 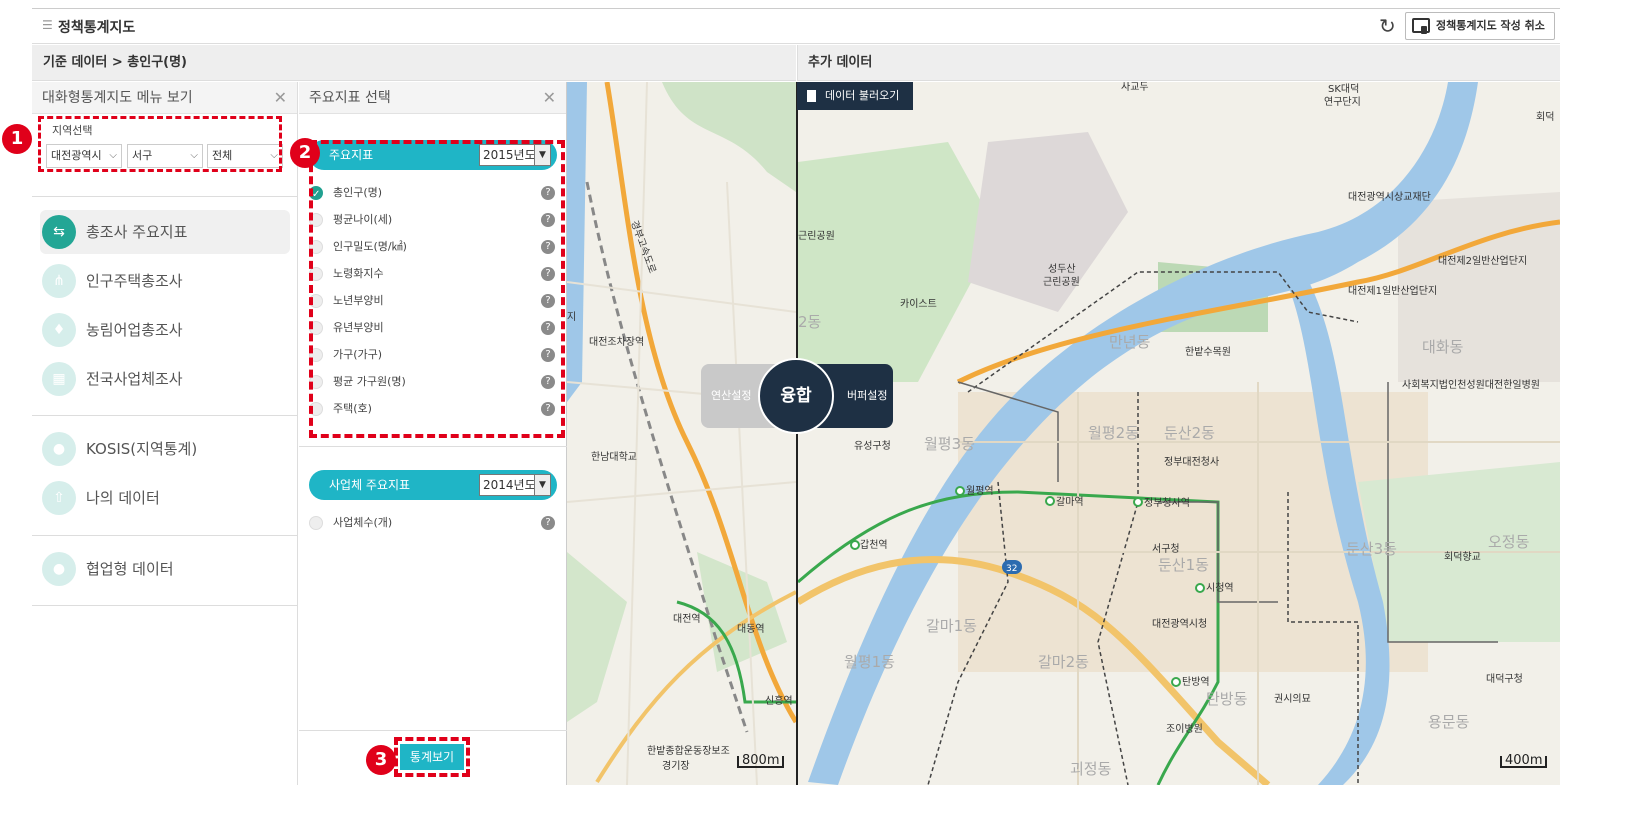 What do you see at coordinates (350, 98) in the screenshot?
I see `indicator-panel-title: 주요지표 선택` at bounding box center [350, 98].